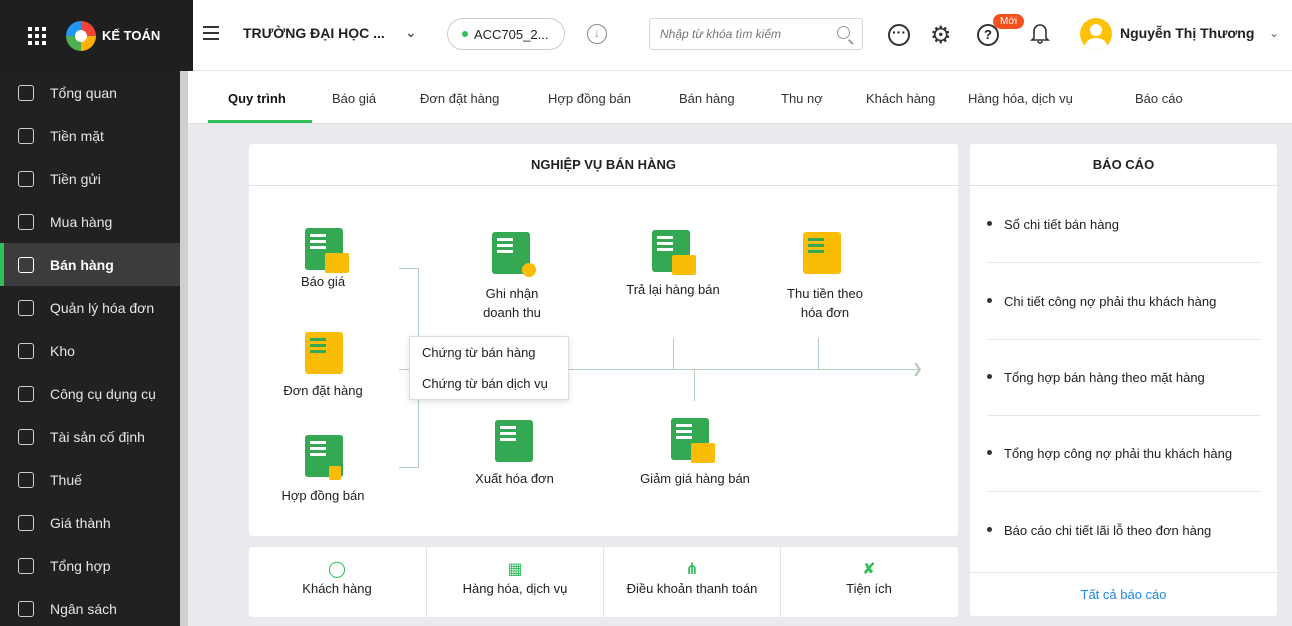 This screenshot has width=1292, height=626. What do you see at coordinates (514, 478) in the screenshot?
I see `step-invoice: Xuất hóa đơn` at bounding box center [514, 478].